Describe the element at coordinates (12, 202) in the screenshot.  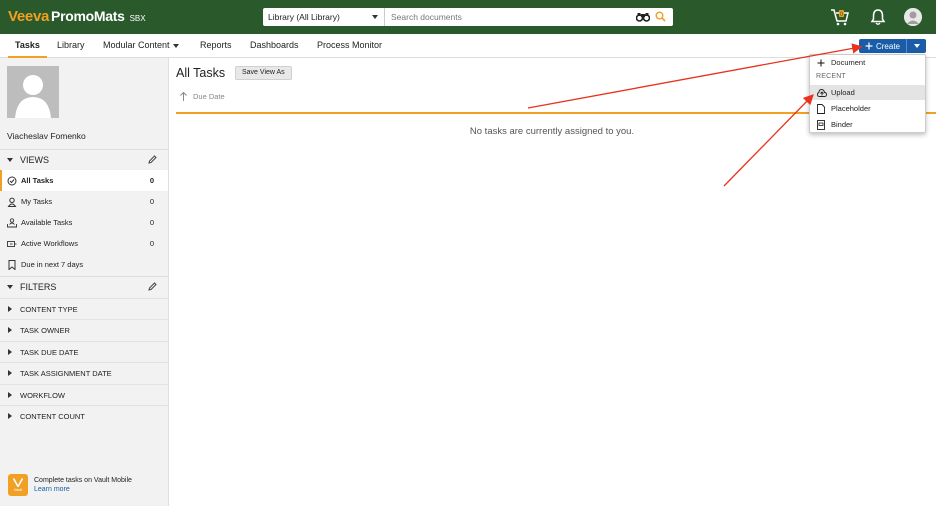
I see `person-icon` at that location.